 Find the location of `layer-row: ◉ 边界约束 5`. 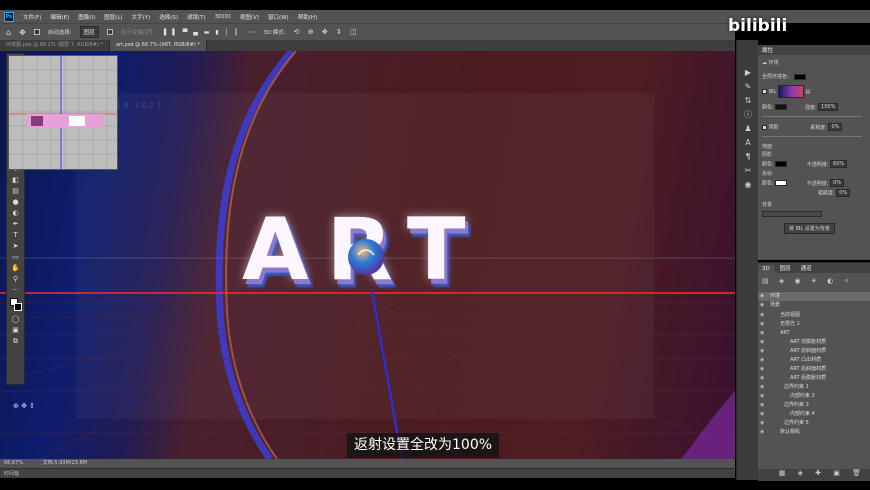

layer-row: ◉ 边界约束 5 is located at coordinates (814, 423).